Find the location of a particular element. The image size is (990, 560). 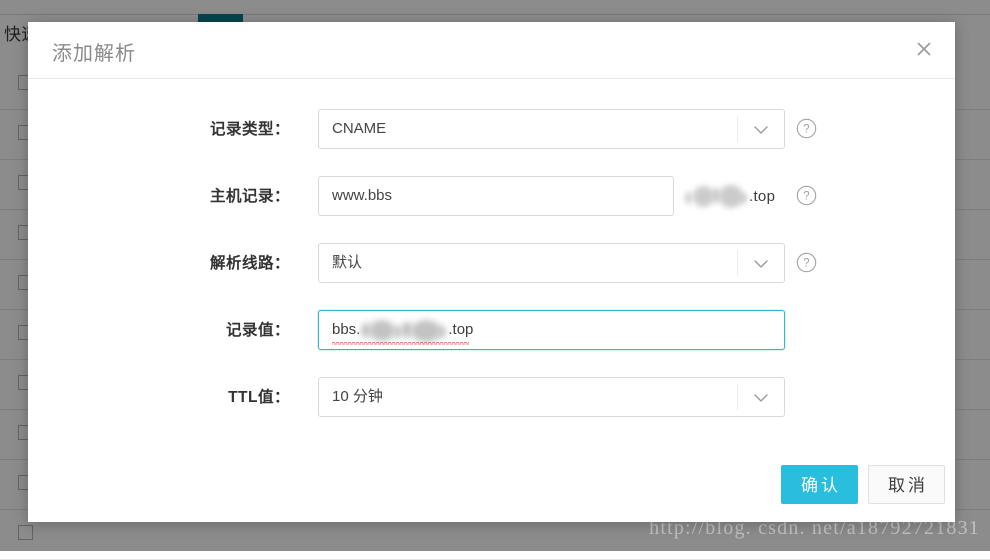

close-icon is located at coordinates (924, 49).